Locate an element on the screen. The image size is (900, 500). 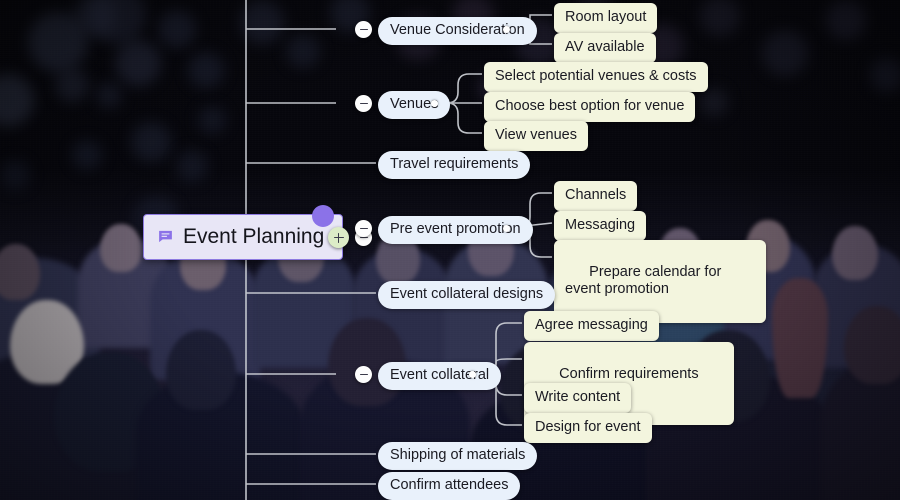
branch-label: Travel requirements is located at coordinates (454, 164).